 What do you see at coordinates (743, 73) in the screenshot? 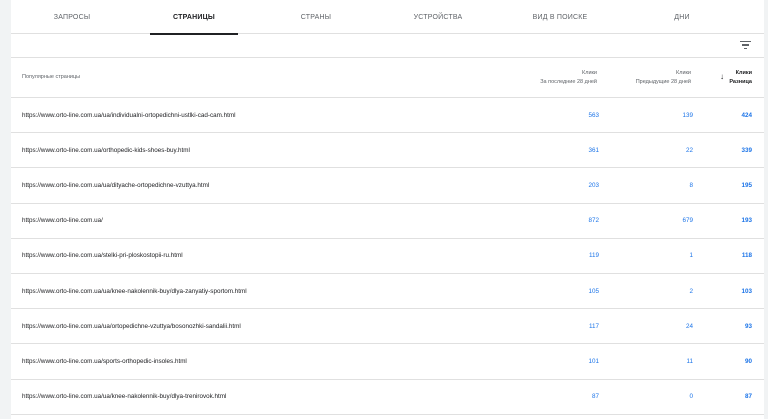
I see `column-header-clicks-diff-title: Клики` at bounding box center [743, 73].